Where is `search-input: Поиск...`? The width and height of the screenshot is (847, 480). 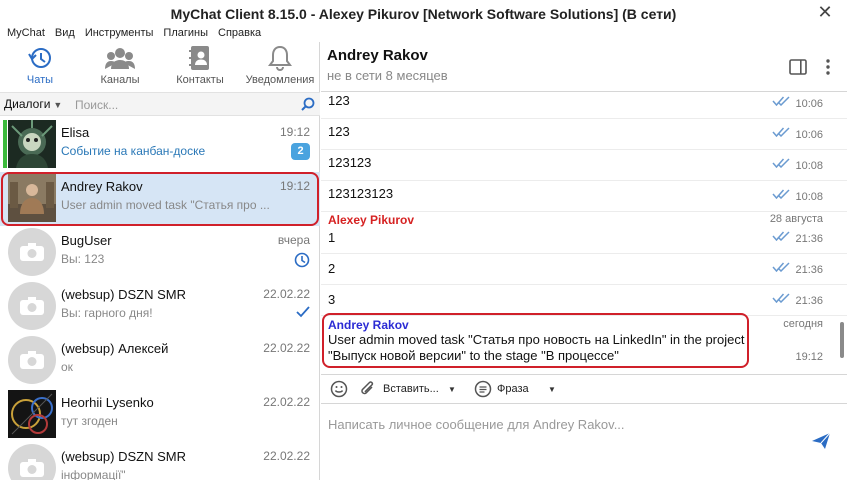
search-input: Поиск... is located at coordinates (96, 105).